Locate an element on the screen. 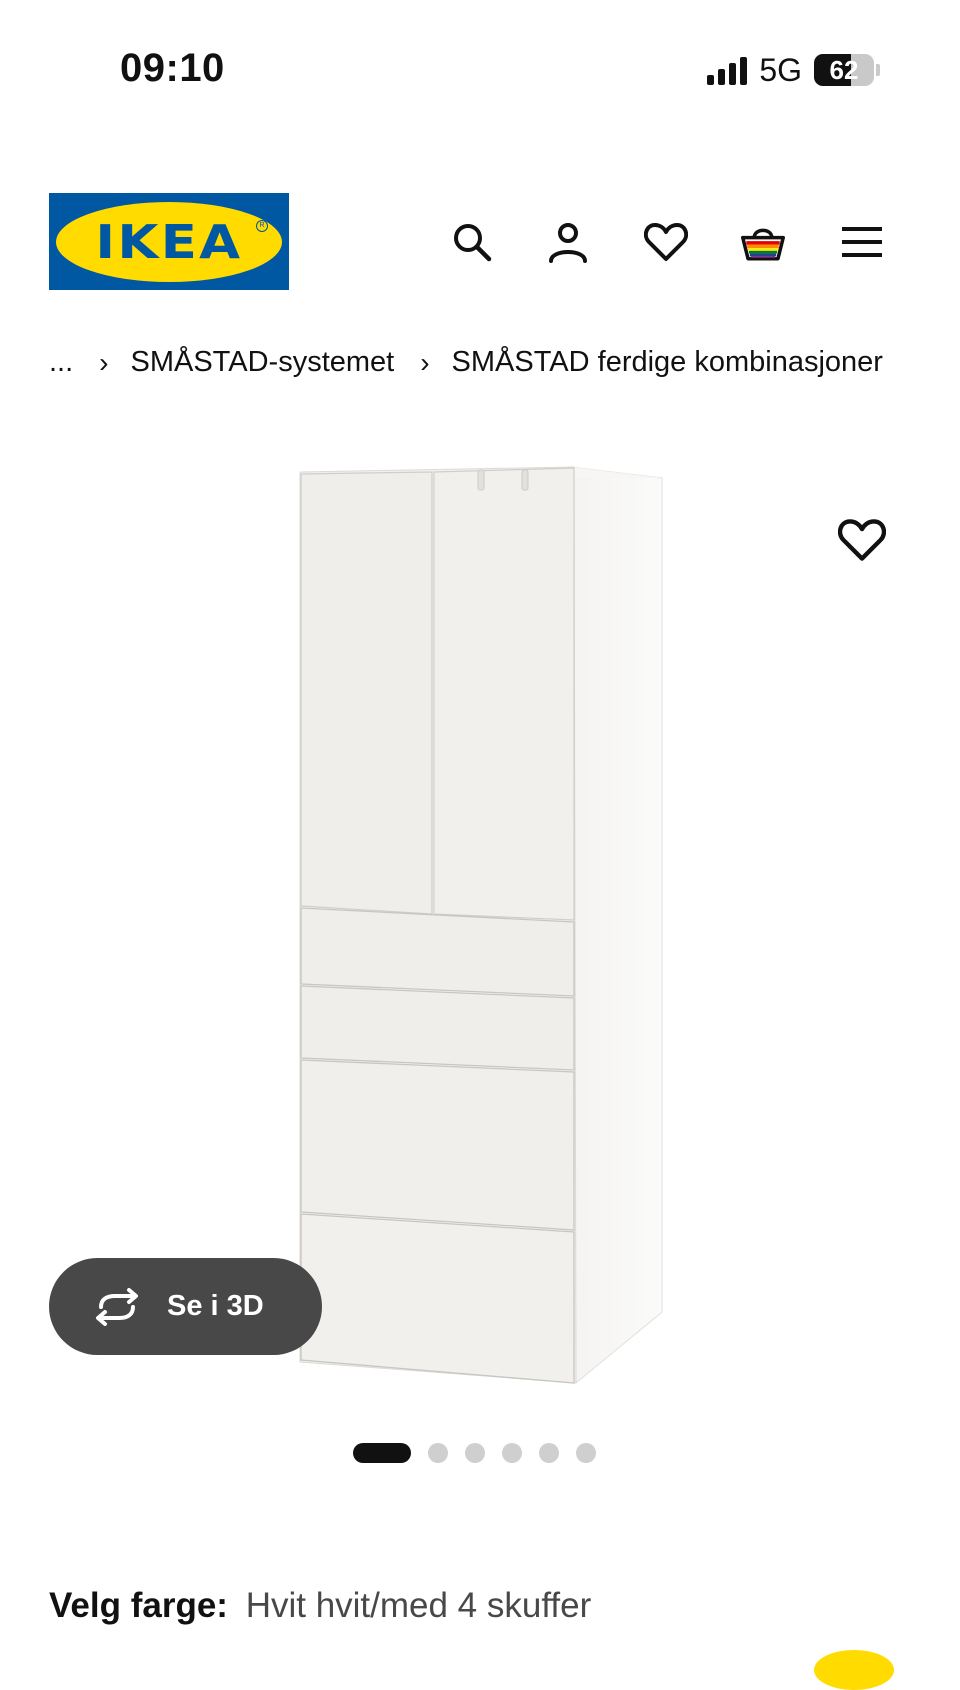 The width and height of the screenshot is (960, 1690). signal-icon is located at coordinates (727, 70).